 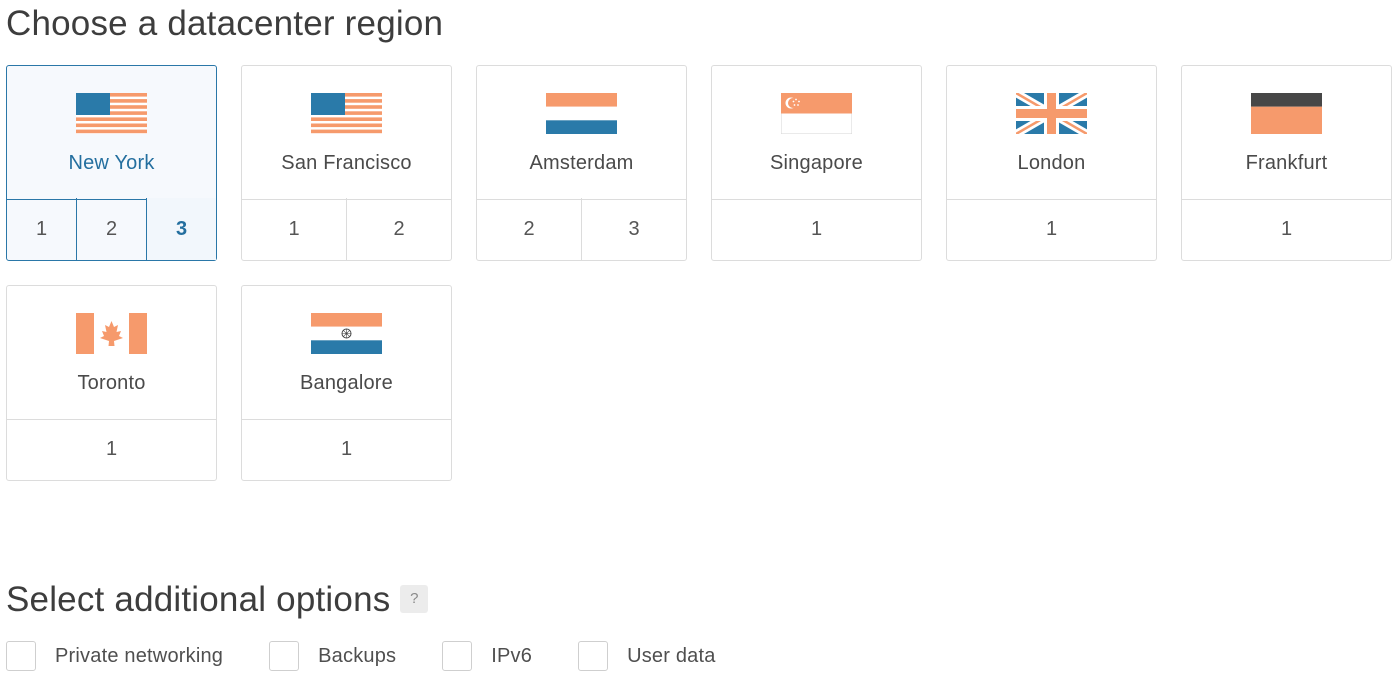 I want to click on region-card-header: Bangalore, so click(x=346, y=353).